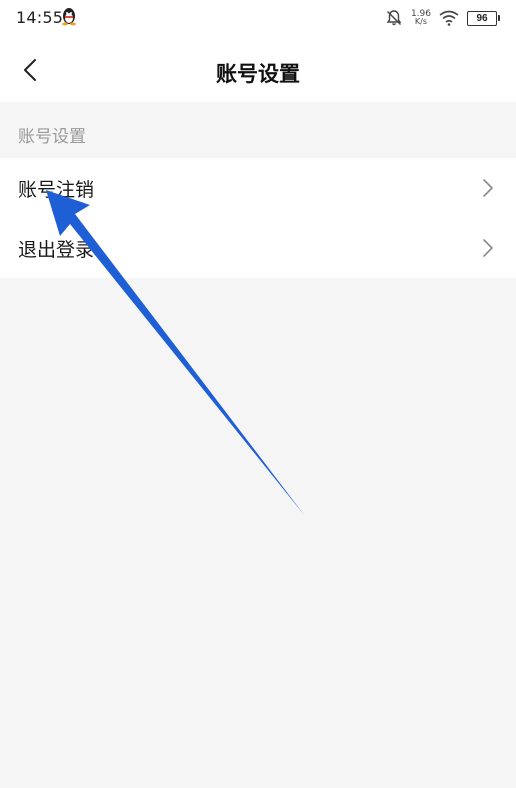  Describe the element at coordinates (258, 130) in the screenshot. I see `section-header: 账号设置` at that location.